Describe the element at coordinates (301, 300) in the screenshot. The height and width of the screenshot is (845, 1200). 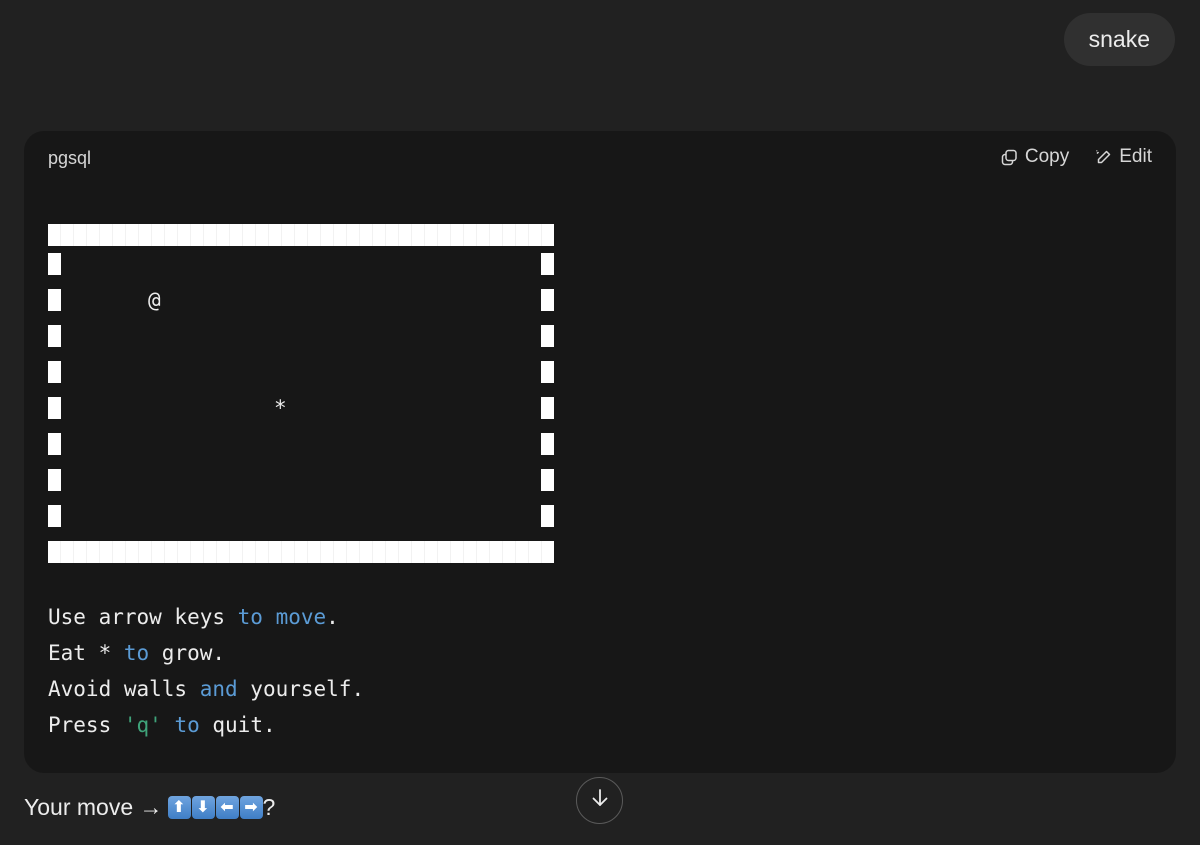
I see `board-row: @` at that location.